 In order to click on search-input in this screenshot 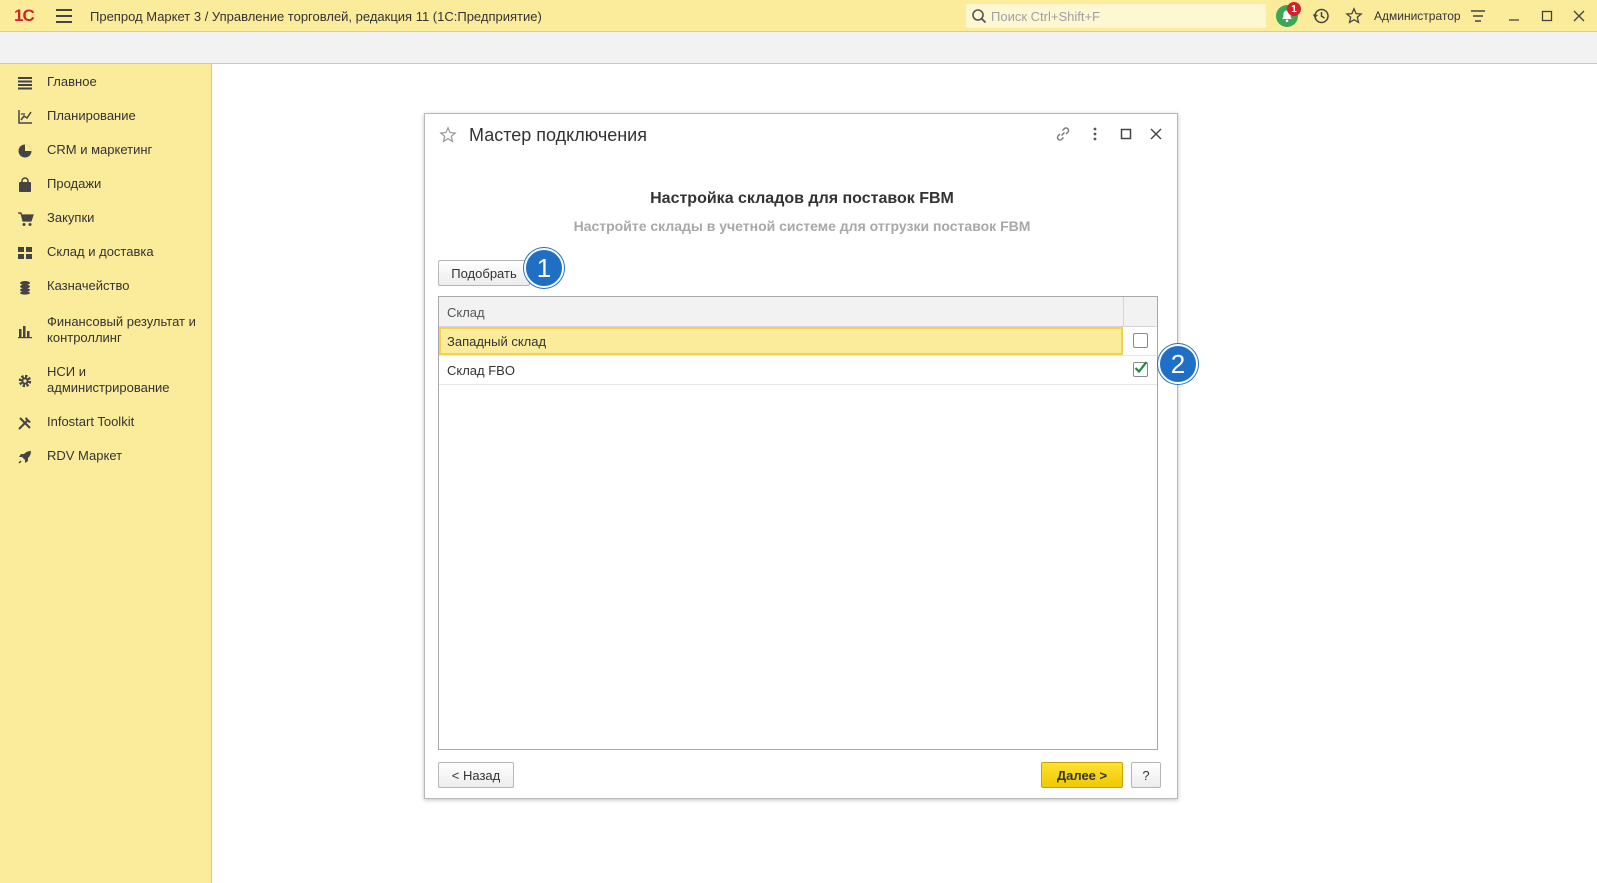, I will do `click(1121, 16)`.